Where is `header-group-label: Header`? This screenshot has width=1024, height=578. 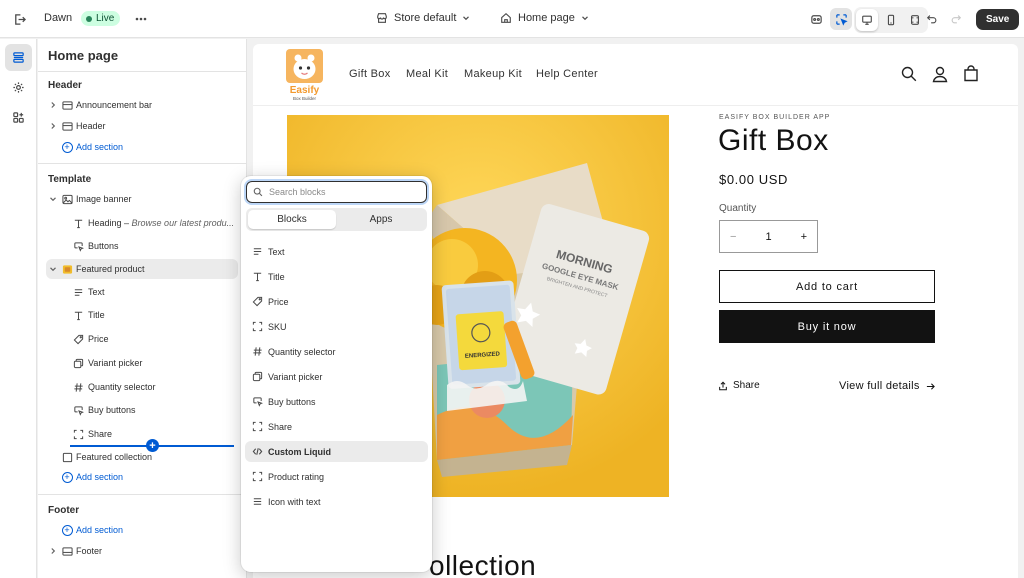
header-group-label: Header is located at coordinates (65, 85).